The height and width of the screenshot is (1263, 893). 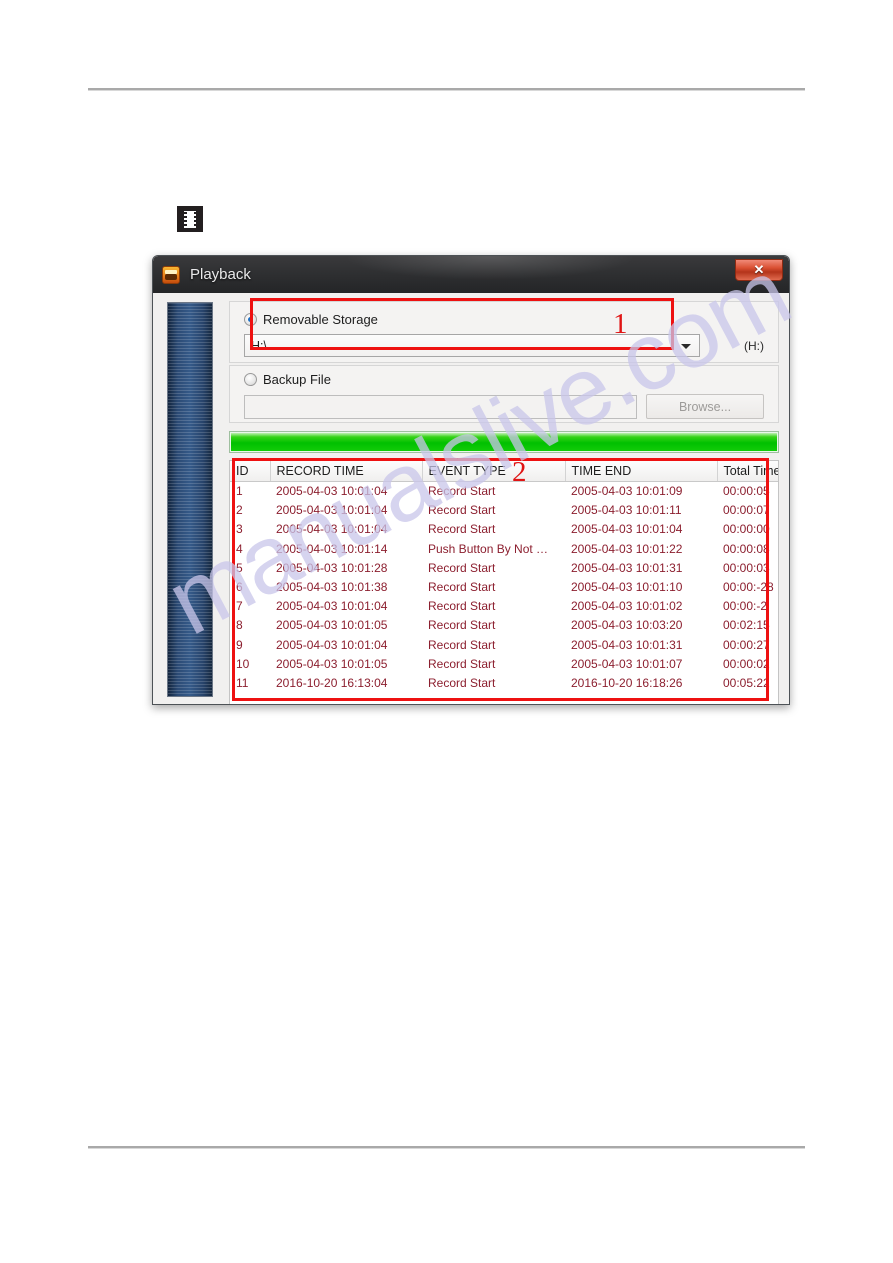 I want to click on sidebar-container, so click(x=189, y=498).